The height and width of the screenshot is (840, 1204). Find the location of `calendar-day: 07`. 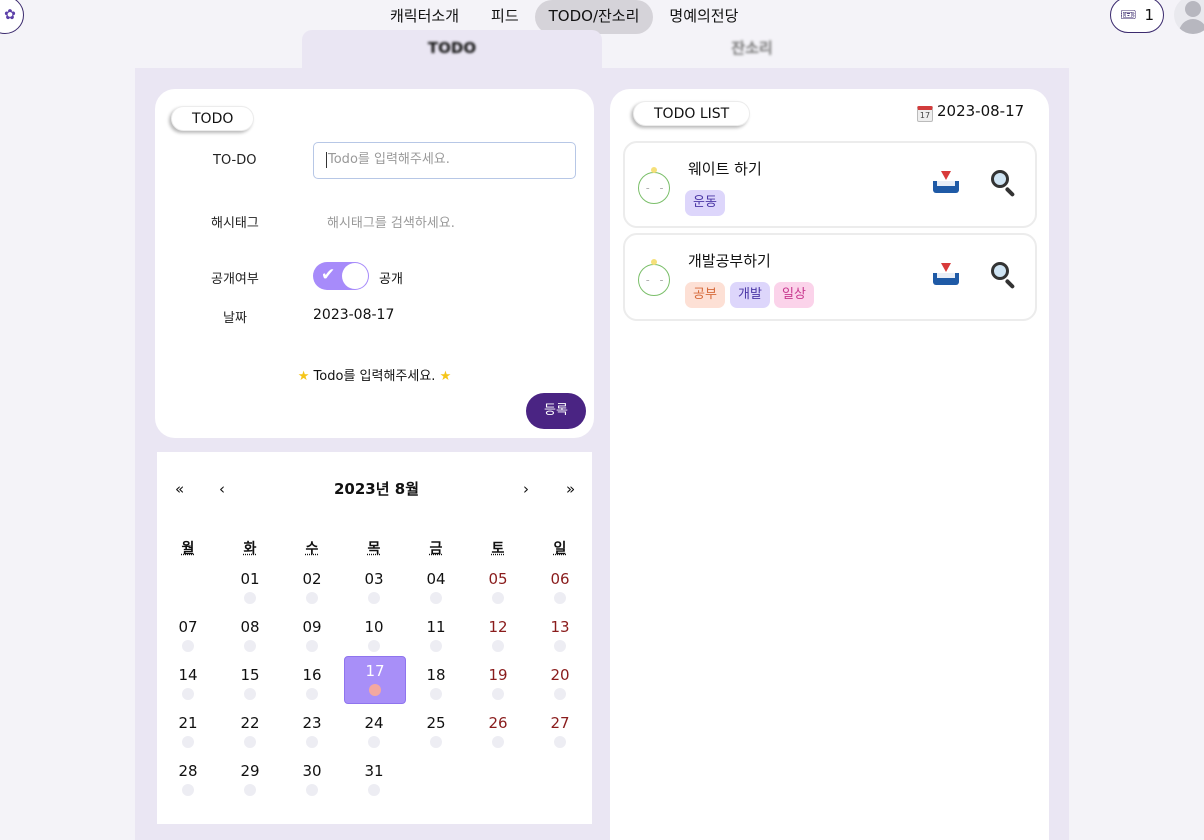

calendar-day: 07 is located at coordinates (188, 636).